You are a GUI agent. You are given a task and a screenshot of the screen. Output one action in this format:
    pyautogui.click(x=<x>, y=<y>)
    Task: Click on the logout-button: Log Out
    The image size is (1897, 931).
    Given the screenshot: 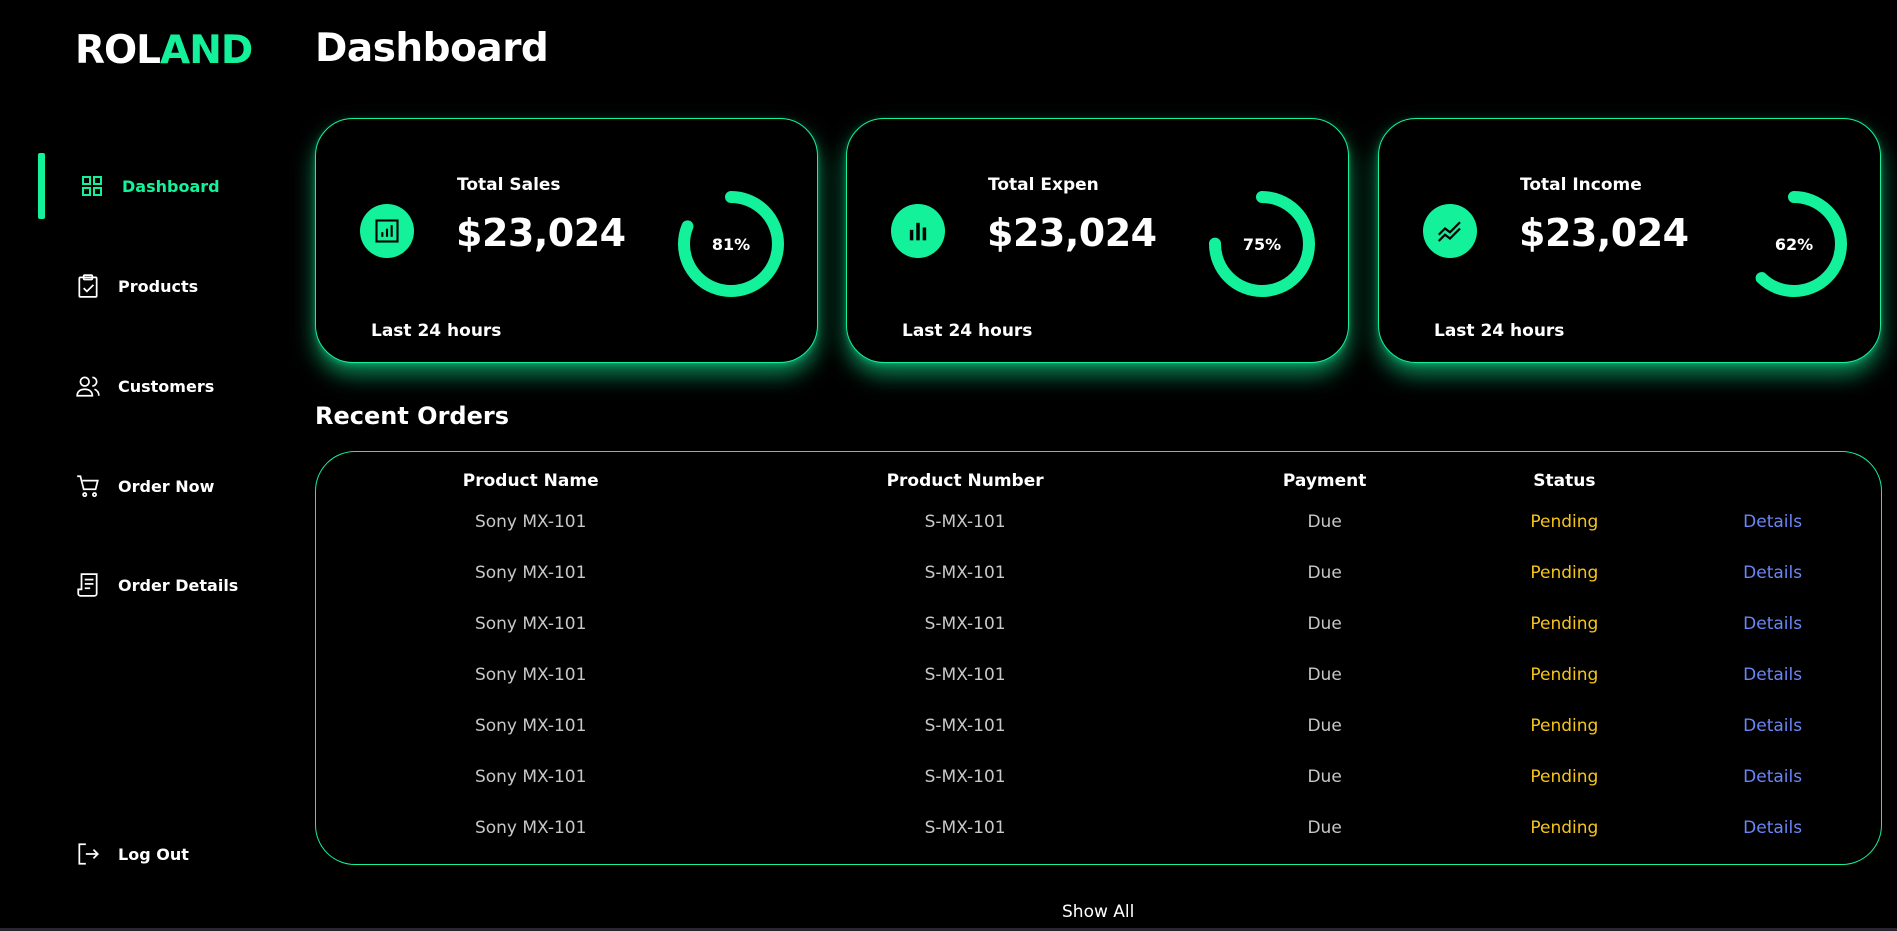 What is the action you would take?
    pyautogui.click(x=140, y=854)
    